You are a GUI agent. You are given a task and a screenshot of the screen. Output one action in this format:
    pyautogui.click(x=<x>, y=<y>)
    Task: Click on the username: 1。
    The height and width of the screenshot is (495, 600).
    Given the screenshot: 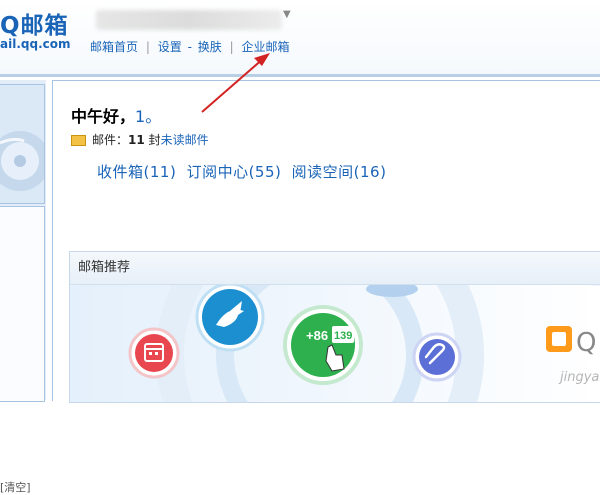 What is the action you would take?
    pyautogui.click(x=148, y=116)
    